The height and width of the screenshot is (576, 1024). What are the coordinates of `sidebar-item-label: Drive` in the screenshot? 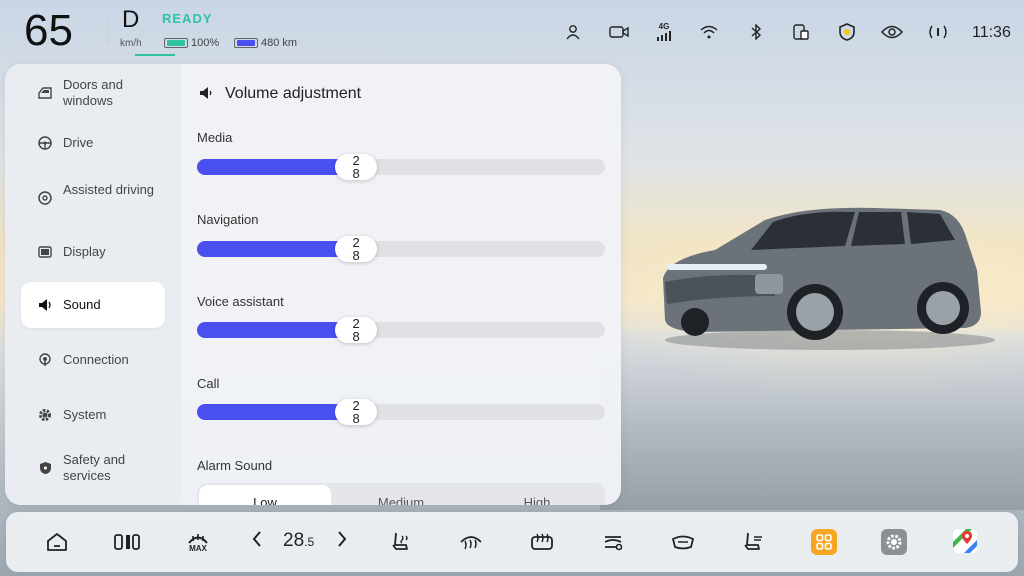 It's located at (78, 142).